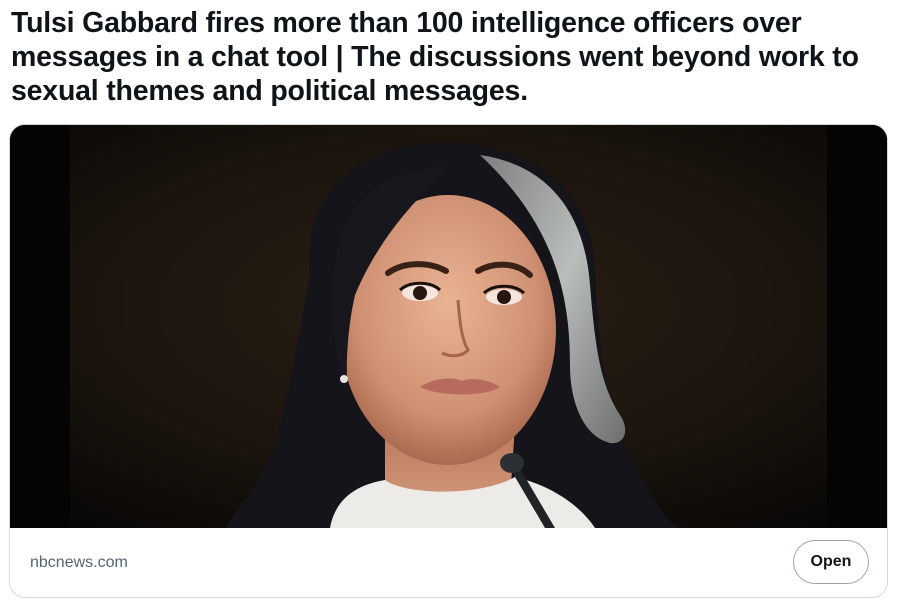  What do you see at coordinates (831, 562) in the screenshot?
I see `open-button: Open` at bounding box center [831, 562].